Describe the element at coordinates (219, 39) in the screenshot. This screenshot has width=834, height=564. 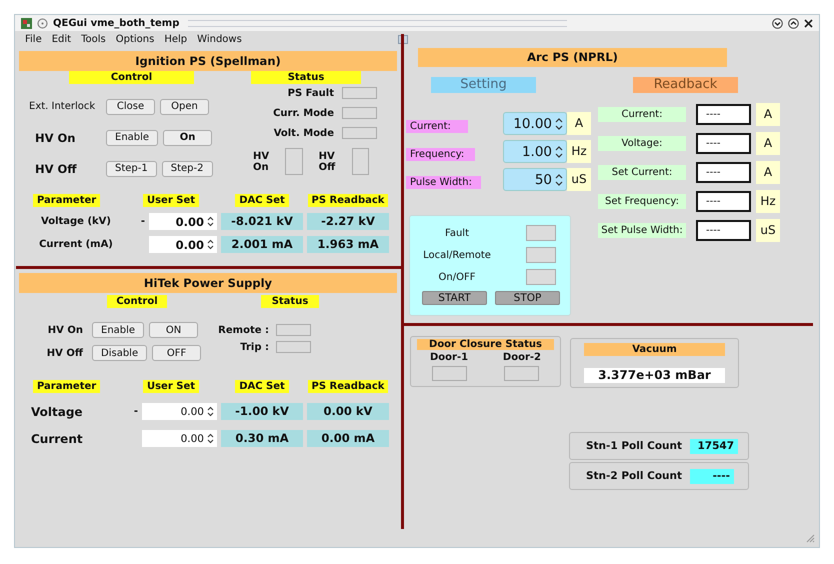
I see `menu-item: Windows` at that location.